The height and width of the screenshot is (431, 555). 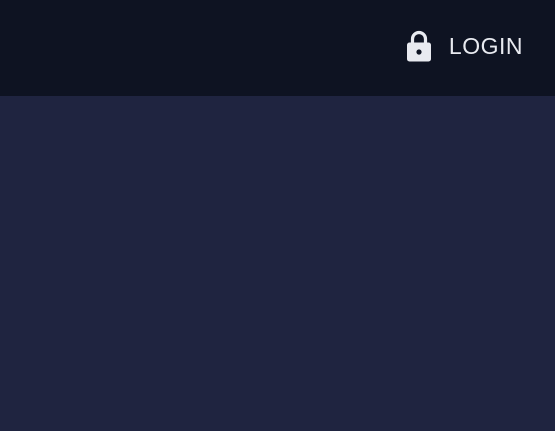 I want to click on login-button: LOGIN, so click(x=464, y=46).